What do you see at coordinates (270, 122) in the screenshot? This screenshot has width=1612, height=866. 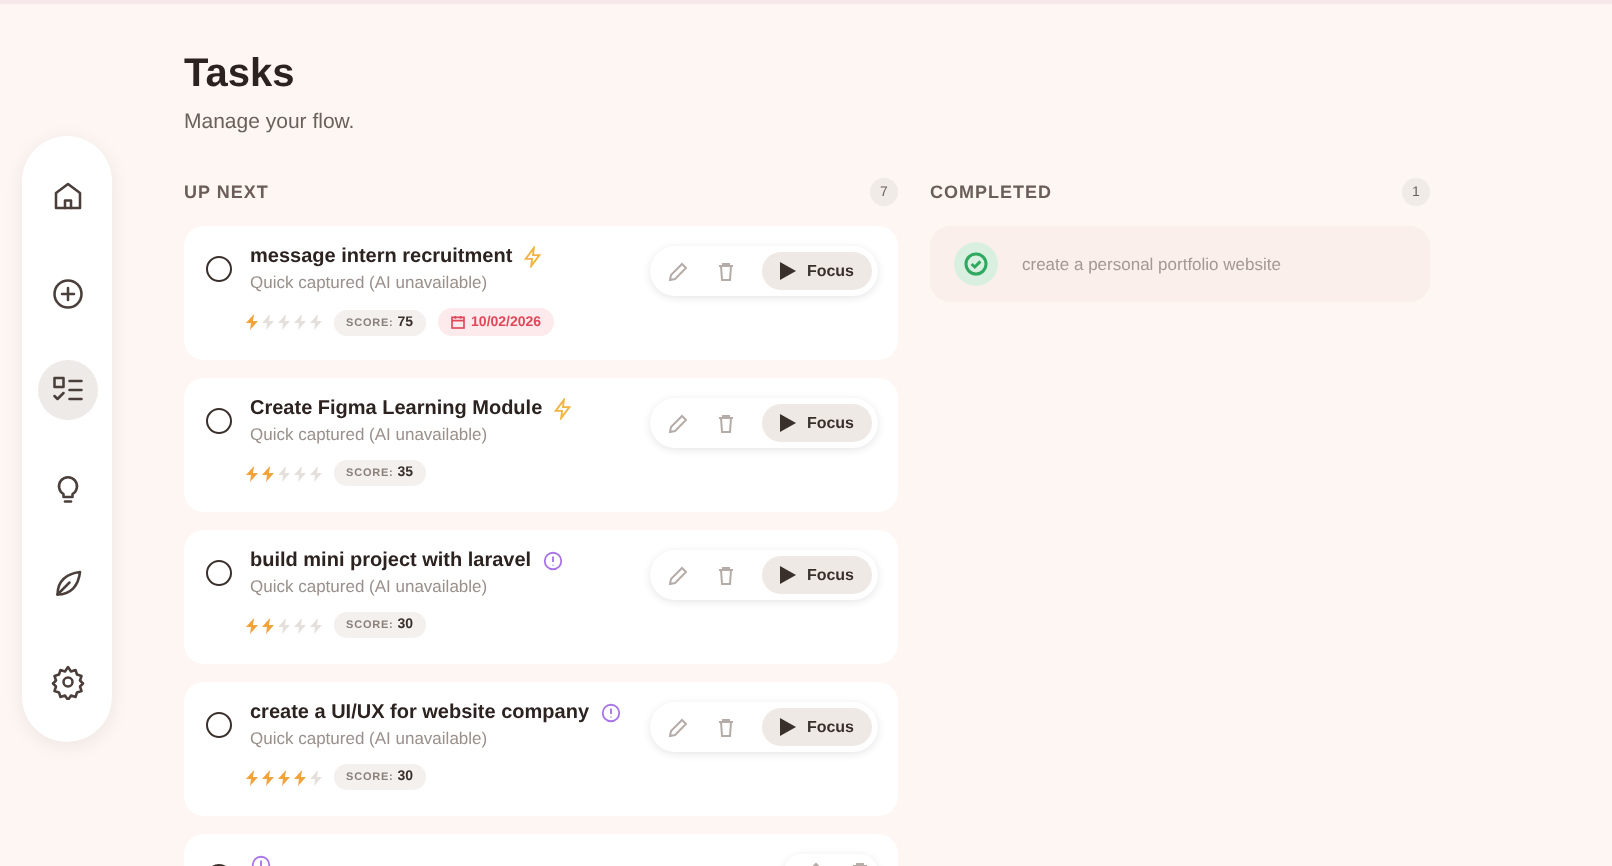 I see `page-subtitle: Manage your flow.` at bounding box center [270, 122].